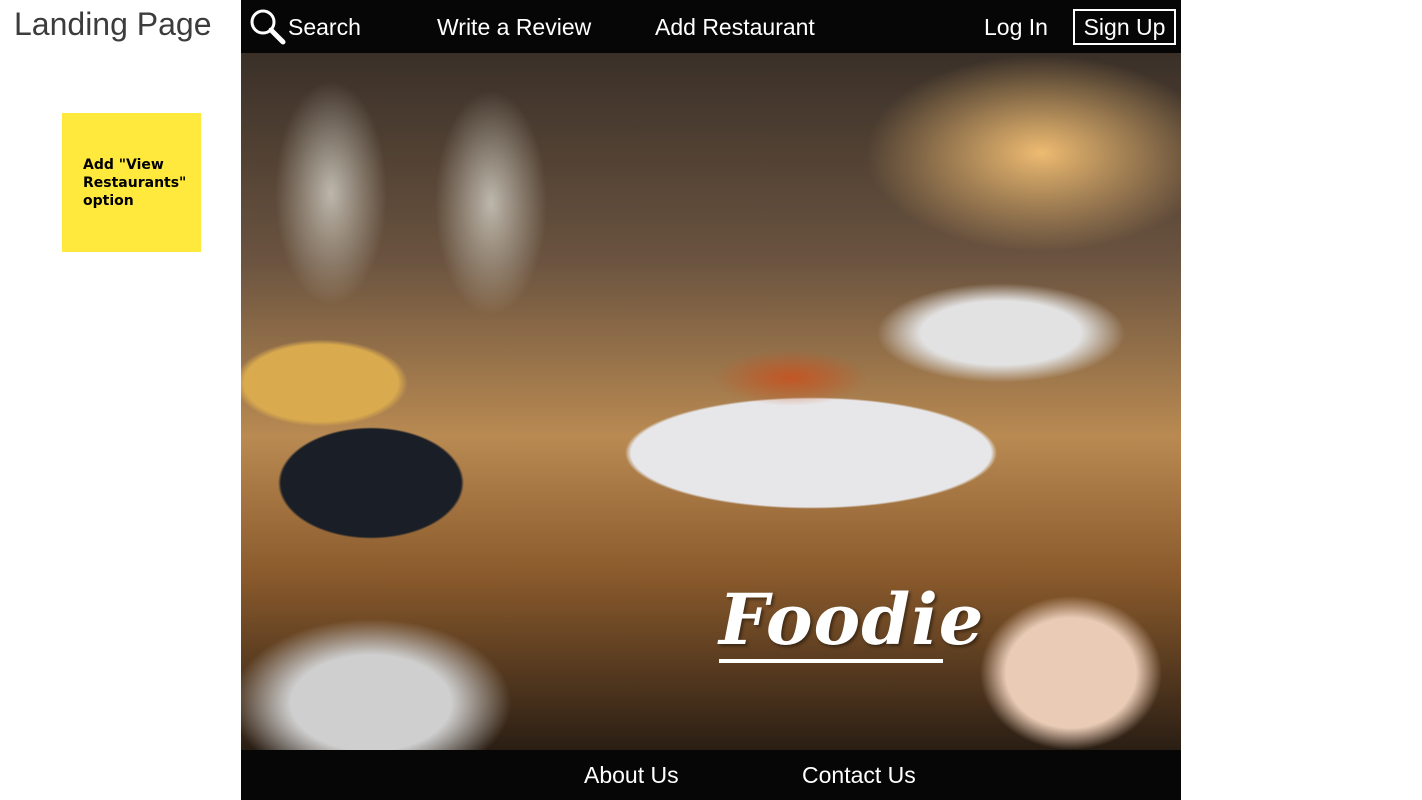  I want to click on search-link: Search, so click(324, 27).